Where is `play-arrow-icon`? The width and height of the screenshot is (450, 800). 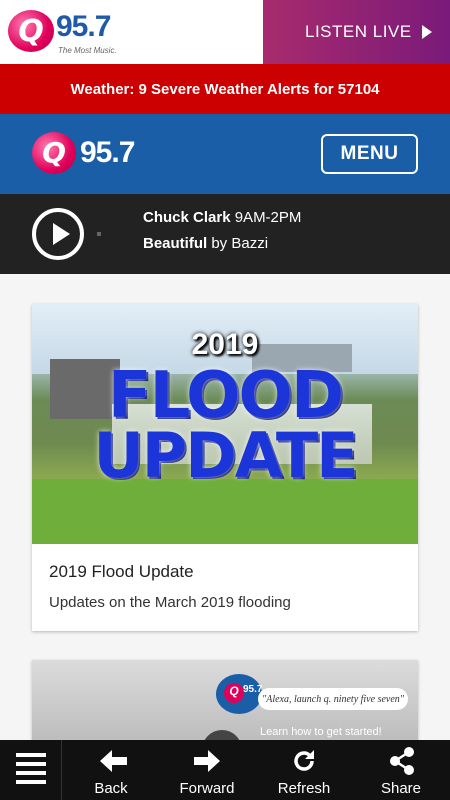
play-arrow-icon is located at coordinates (426, 32).